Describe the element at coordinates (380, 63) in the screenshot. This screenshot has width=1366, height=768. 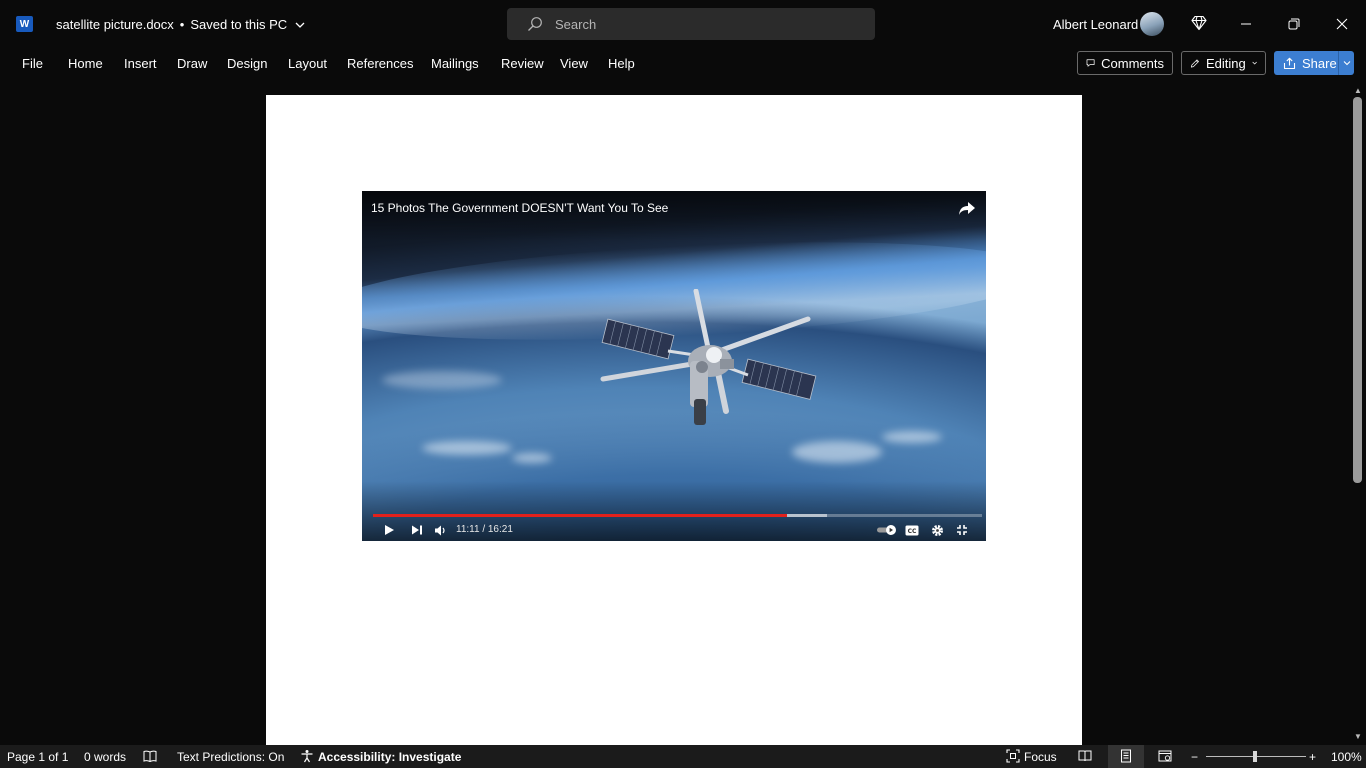
I see `tab-references: References` at that location.